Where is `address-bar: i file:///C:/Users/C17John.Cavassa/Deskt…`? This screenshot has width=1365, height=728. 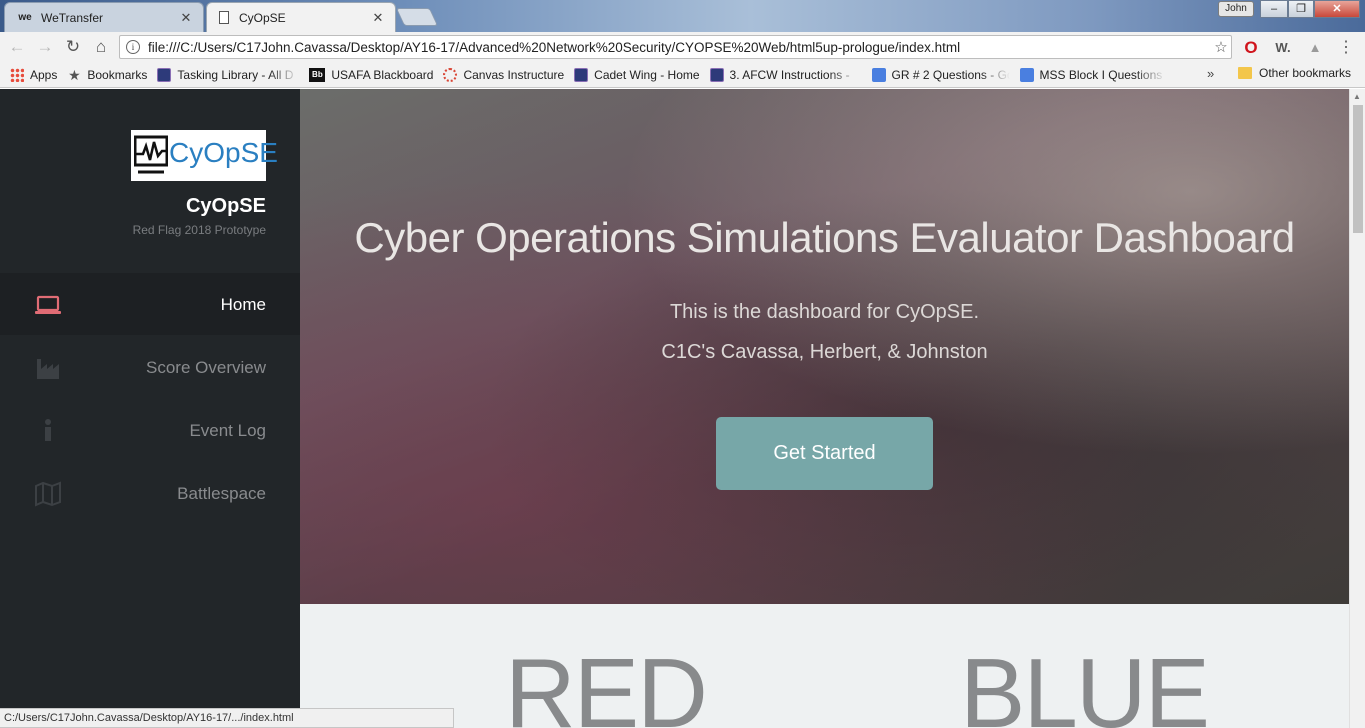
address-bar: i file:///C:/Users/C17John.Cavassa/Deskt… is located at coordinates (675, 47).